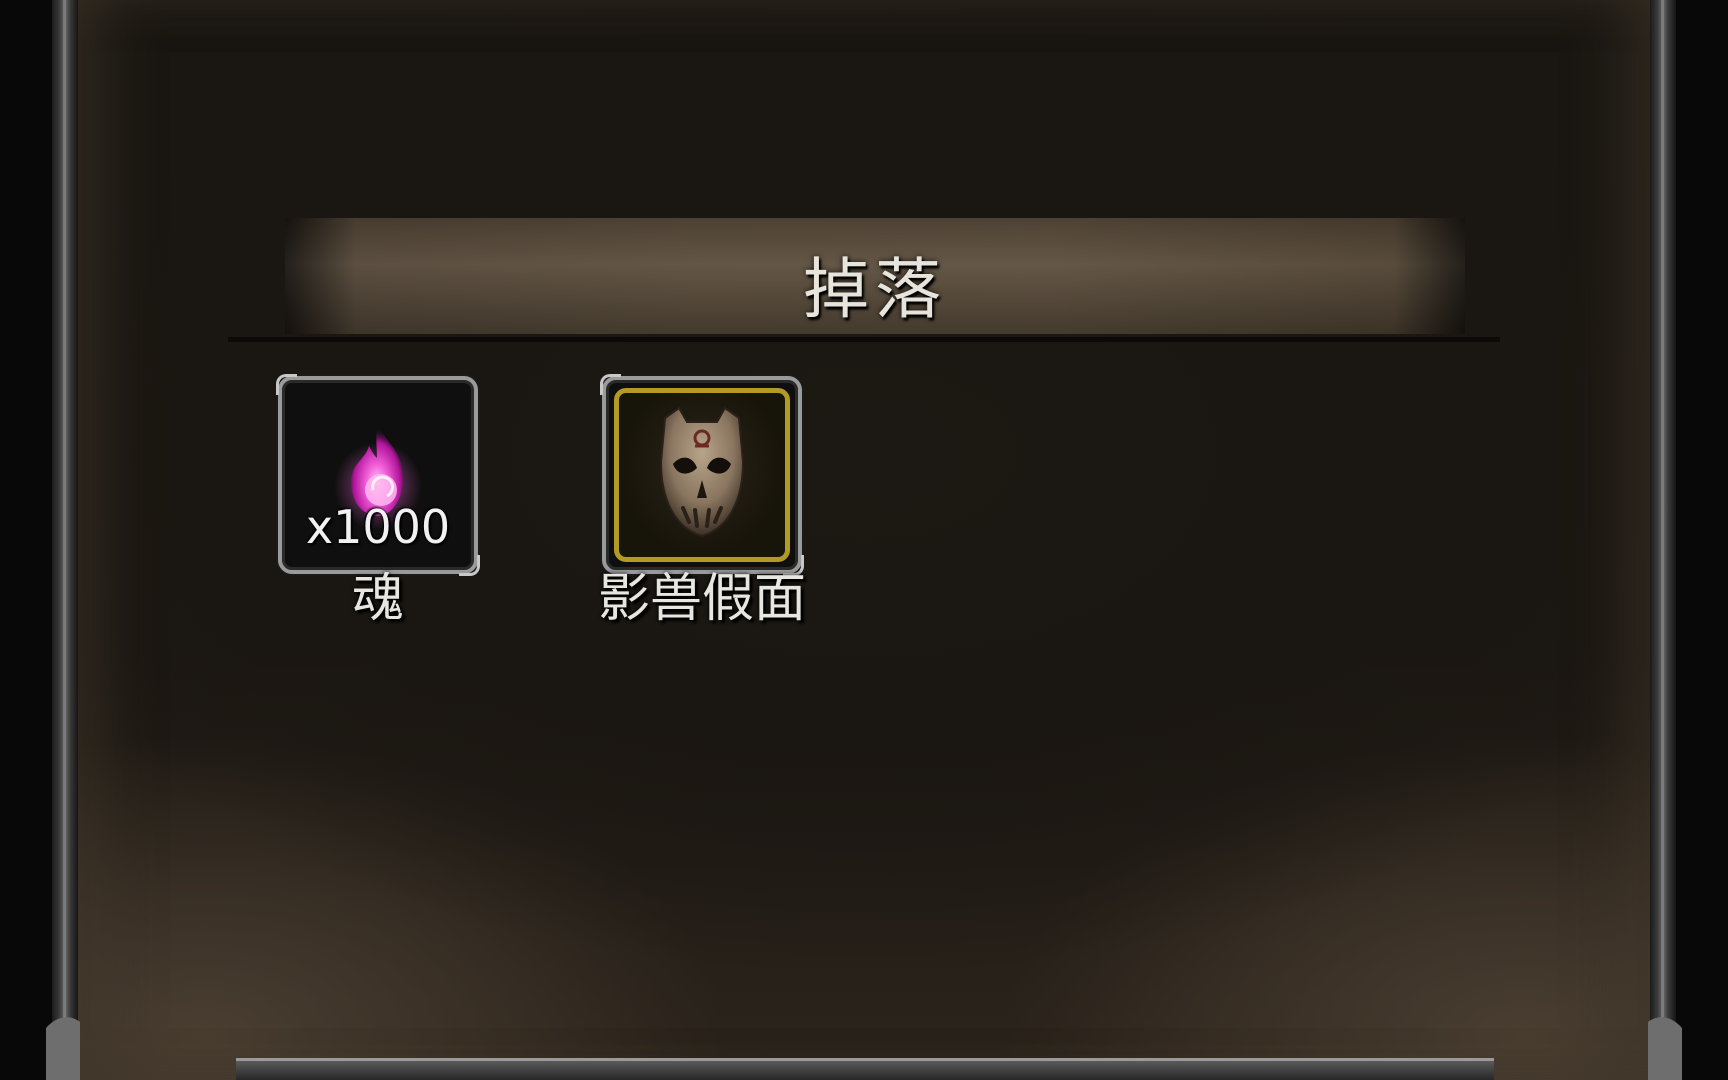  Describe the element at coordinates (378, 527) in the screenshot. I see `soul-count: x1000` at that location.